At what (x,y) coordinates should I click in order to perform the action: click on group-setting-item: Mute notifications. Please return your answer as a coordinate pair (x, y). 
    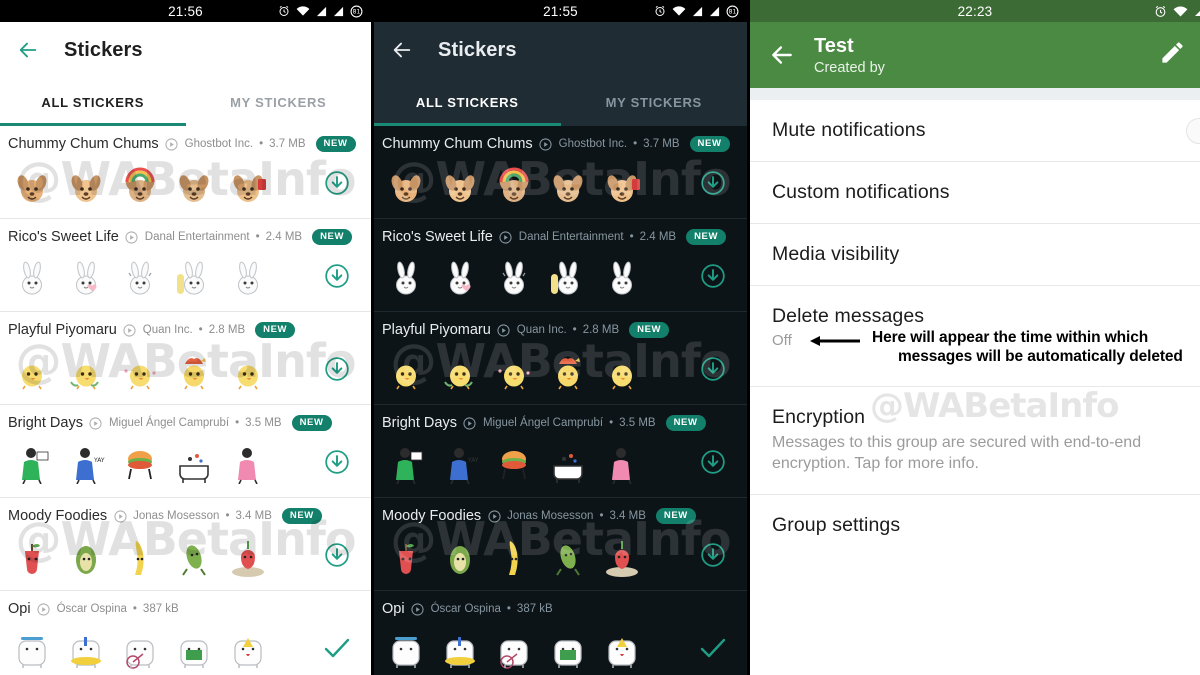
    Looking at the image, I should click on (975, 131).